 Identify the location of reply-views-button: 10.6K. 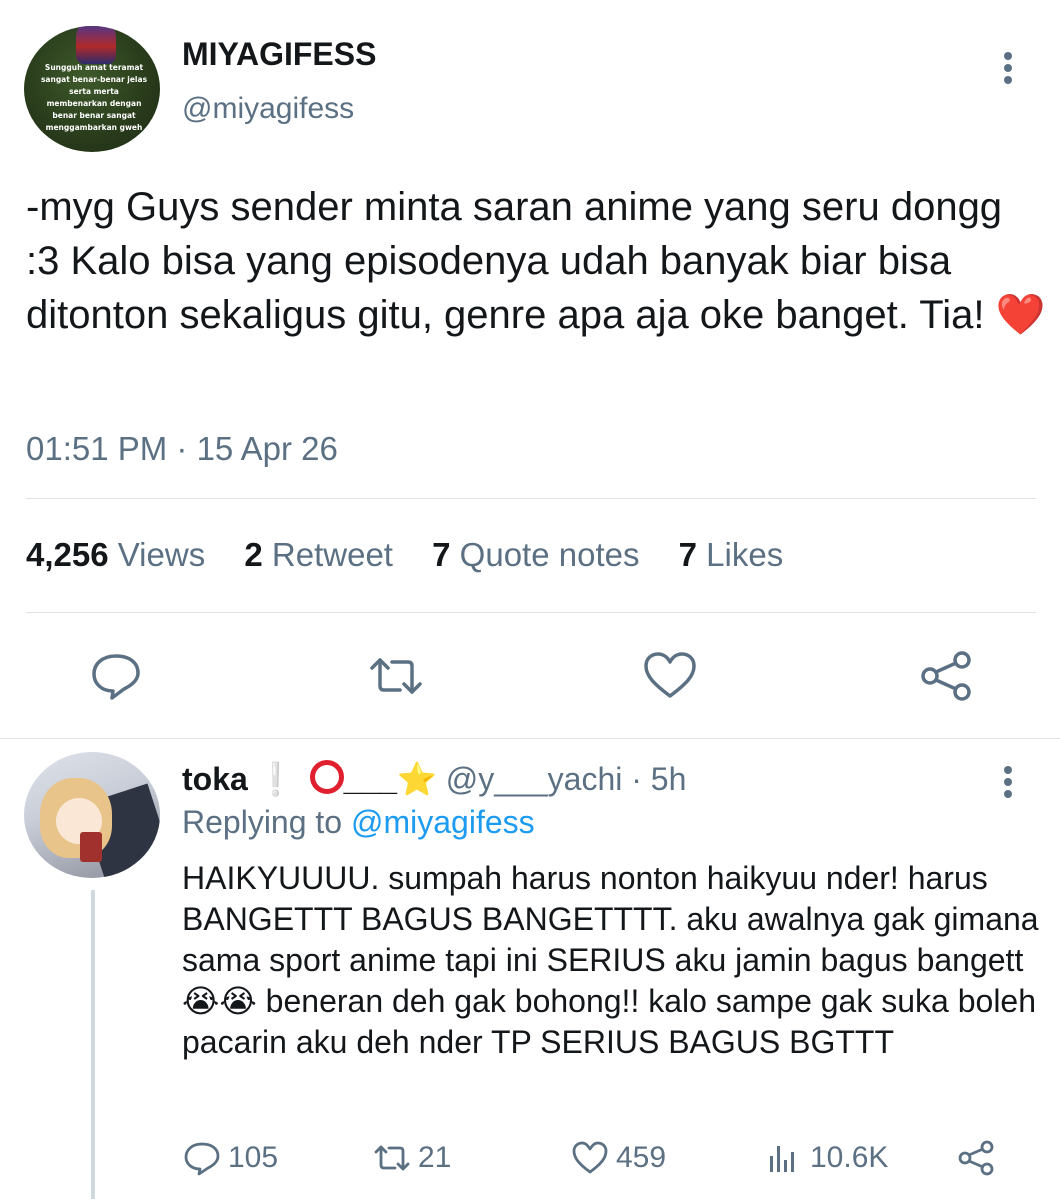
(826, 1158).